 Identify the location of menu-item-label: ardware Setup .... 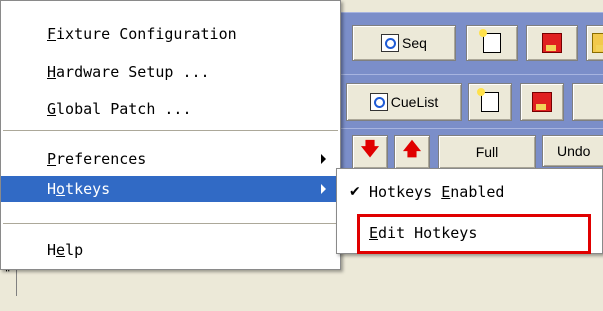
(133, 72).